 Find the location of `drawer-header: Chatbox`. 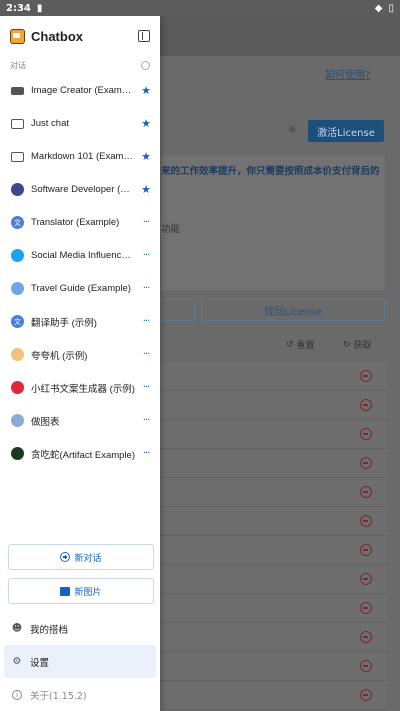

drawer-header: Chatbox is located at coordinates (80, 36).